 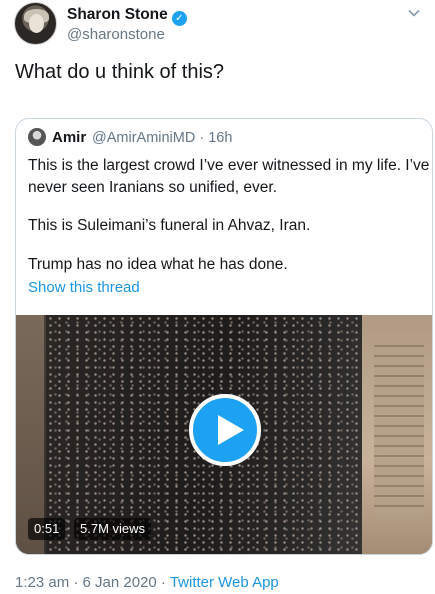 I want to click on play-icon, so click(x=231, y=430).